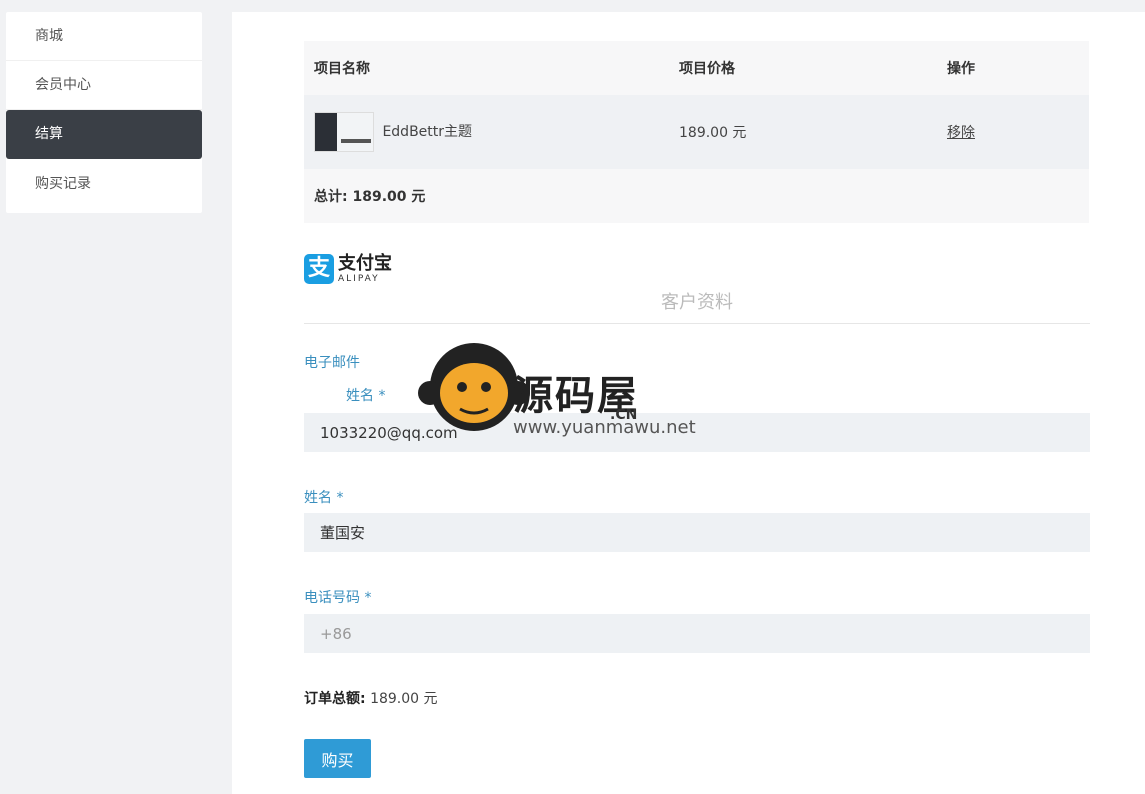 This screenshot has height=794, width=1145. I want to click on column-header-item-name: 项目名称, so click(342, 69).